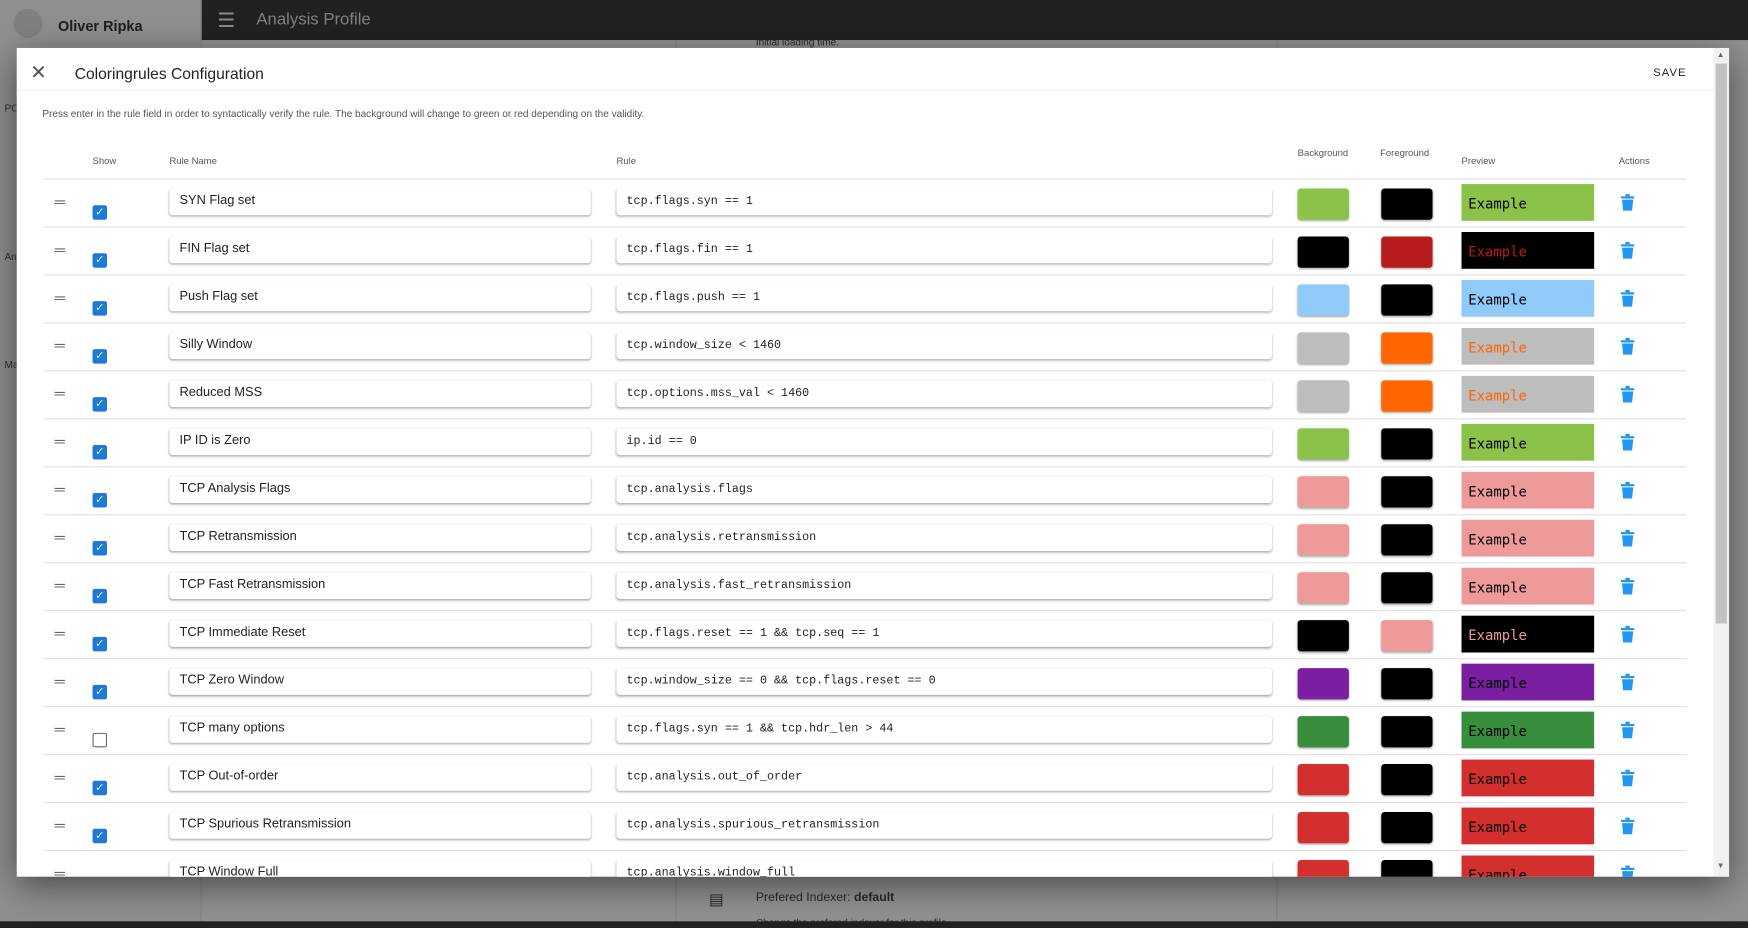 The width and height of the screenshot is (1748, 928). Describe the element at coordinates (380, 490) in the screenshot. I see `rule-name-input: TCP Analysis Flags` at that location.